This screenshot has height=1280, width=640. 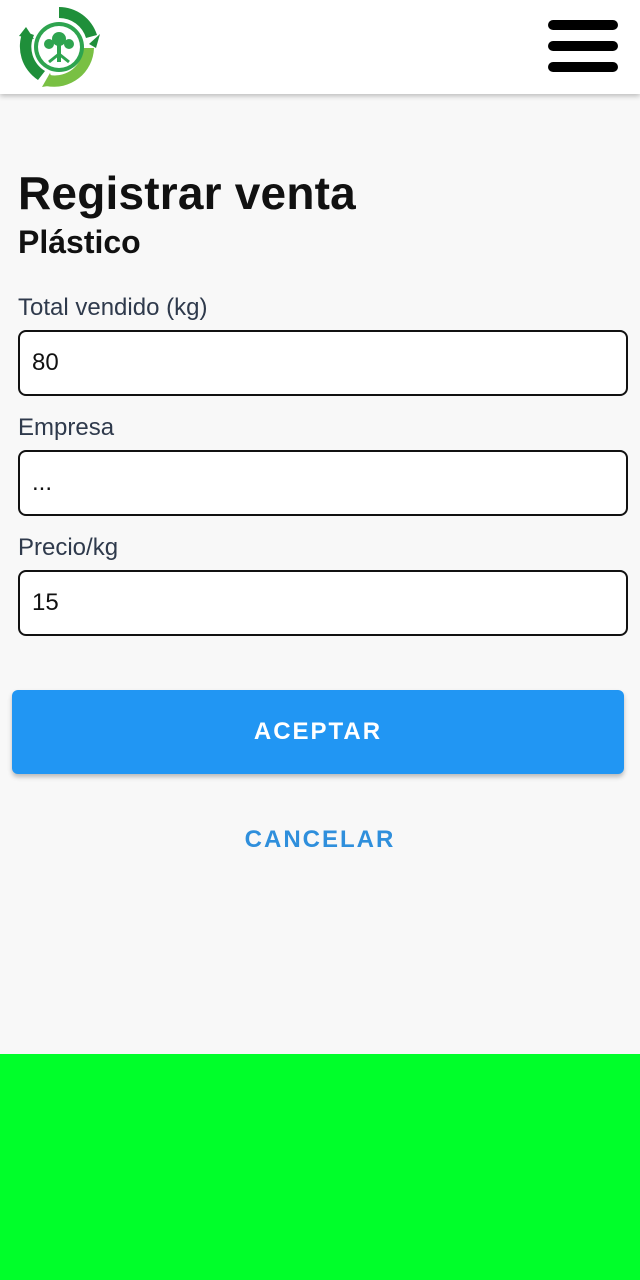 I want to click on page-title: Registrar venta, so click(x=187, y=193).